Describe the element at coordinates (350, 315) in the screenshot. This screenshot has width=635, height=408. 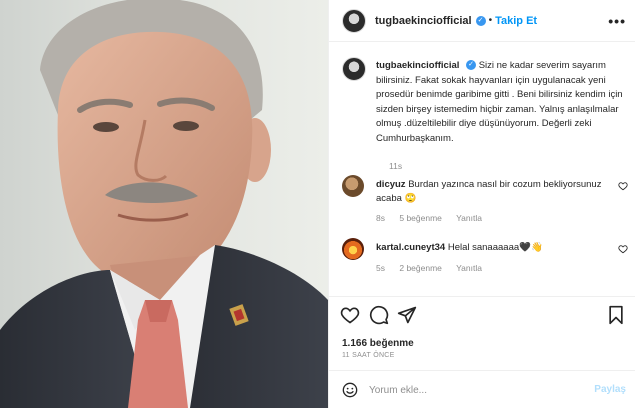
I see `like-heart-icon` at that location.